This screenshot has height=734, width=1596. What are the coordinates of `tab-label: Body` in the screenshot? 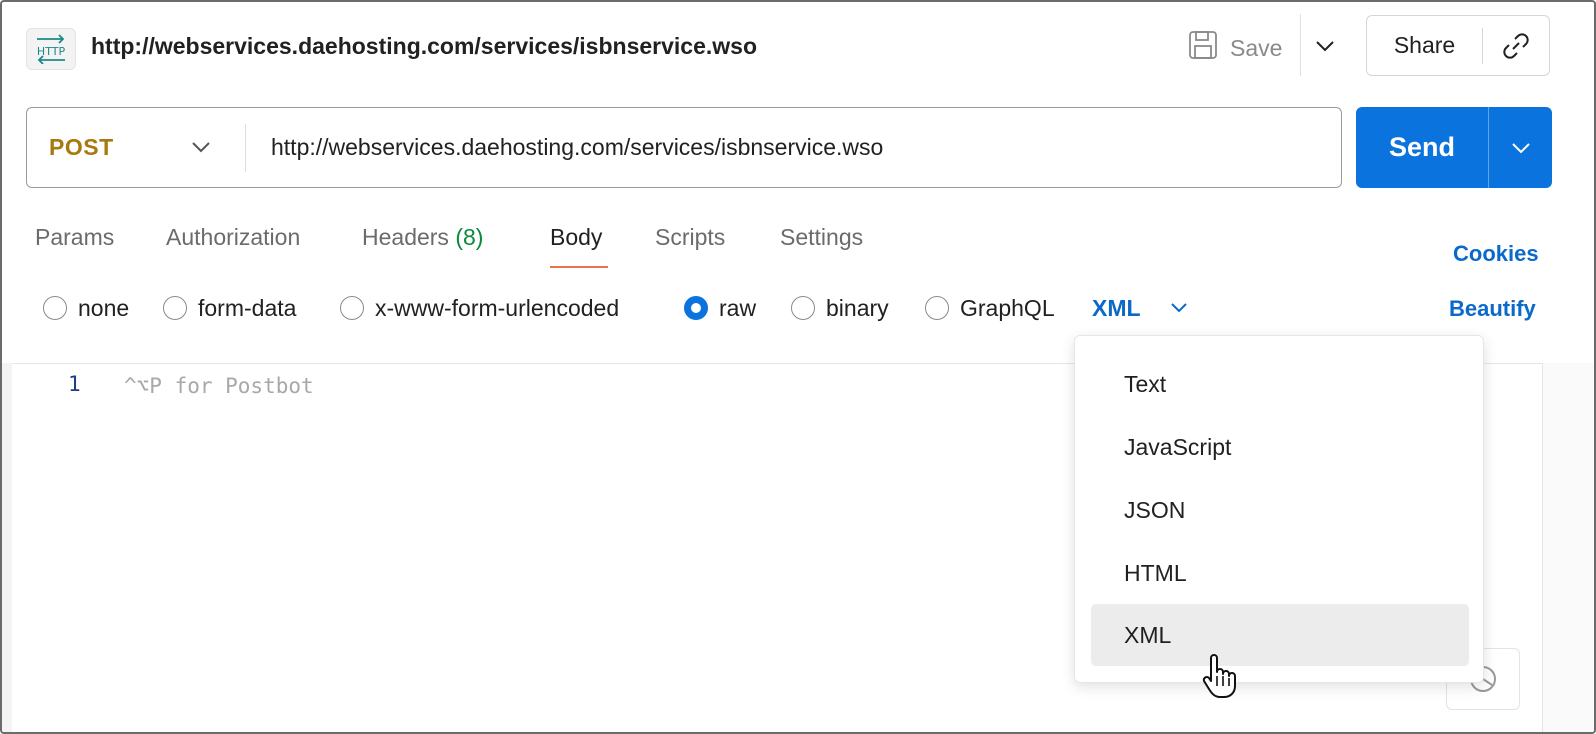 It's located at (576, 237).